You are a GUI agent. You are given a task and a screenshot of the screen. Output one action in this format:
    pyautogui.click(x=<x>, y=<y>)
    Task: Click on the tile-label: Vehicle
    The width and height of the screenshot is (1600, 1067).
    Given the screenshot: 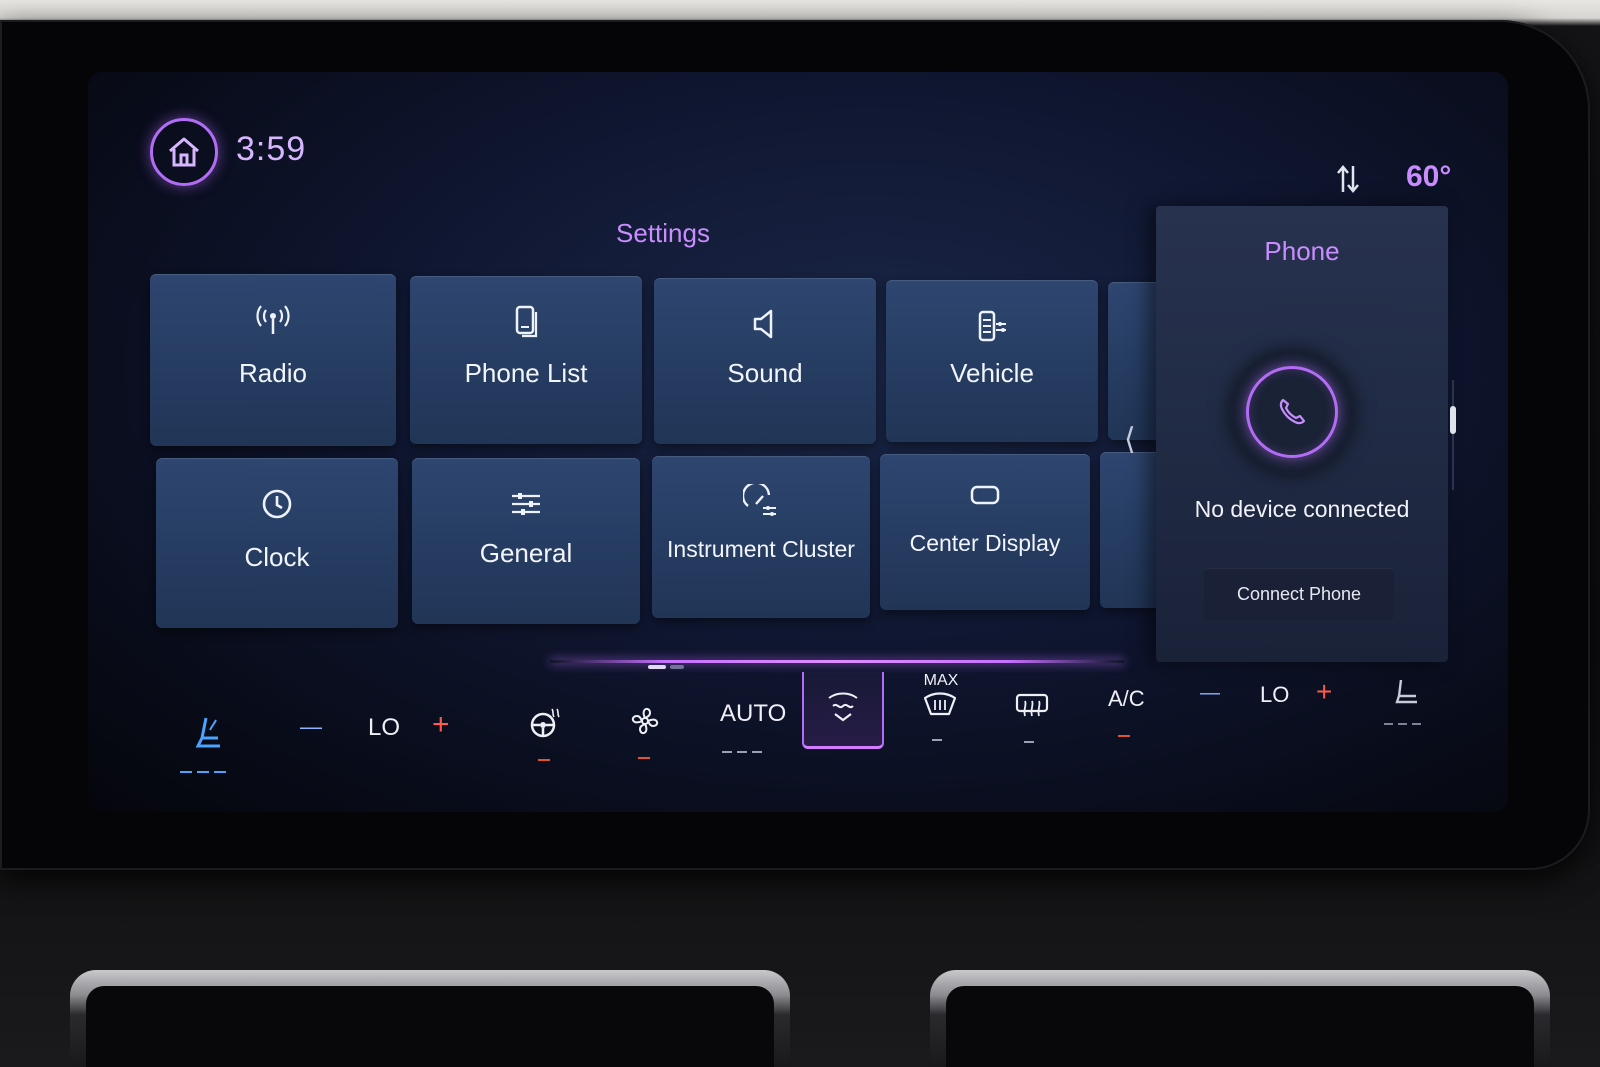 What is the action you would take?
    pyautogui.click(x=992, y=373)
    